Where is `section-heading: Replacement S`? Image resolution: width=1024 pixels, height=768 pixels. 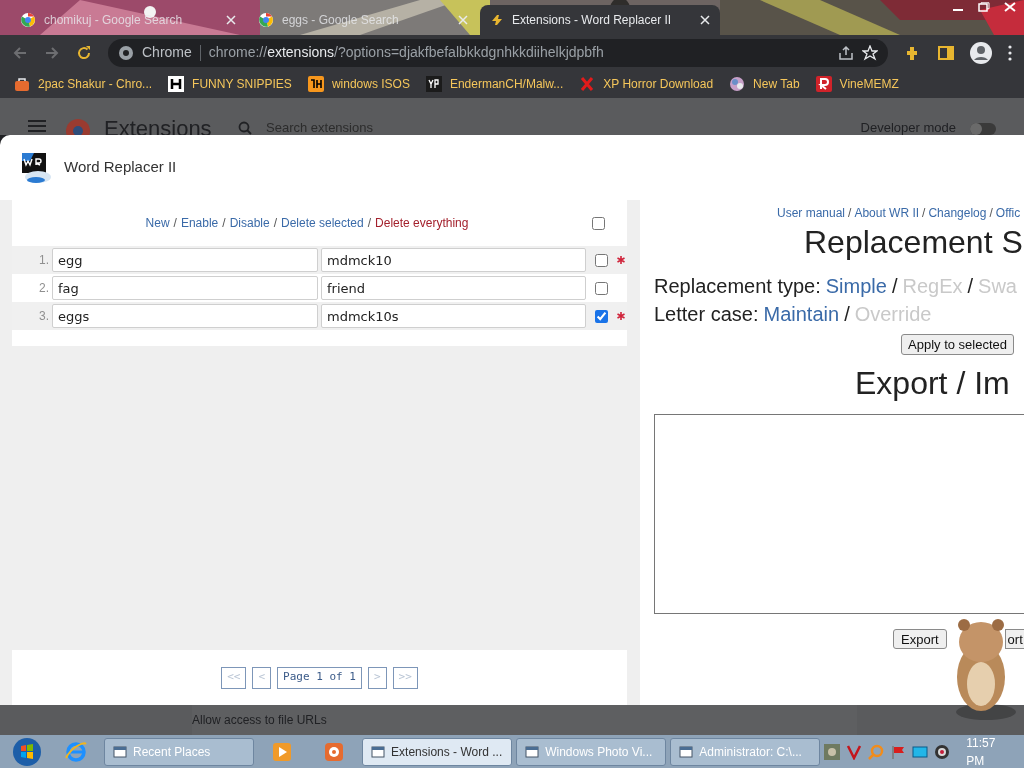
section-heading: Replacement S is located at coordinates (913, 242).